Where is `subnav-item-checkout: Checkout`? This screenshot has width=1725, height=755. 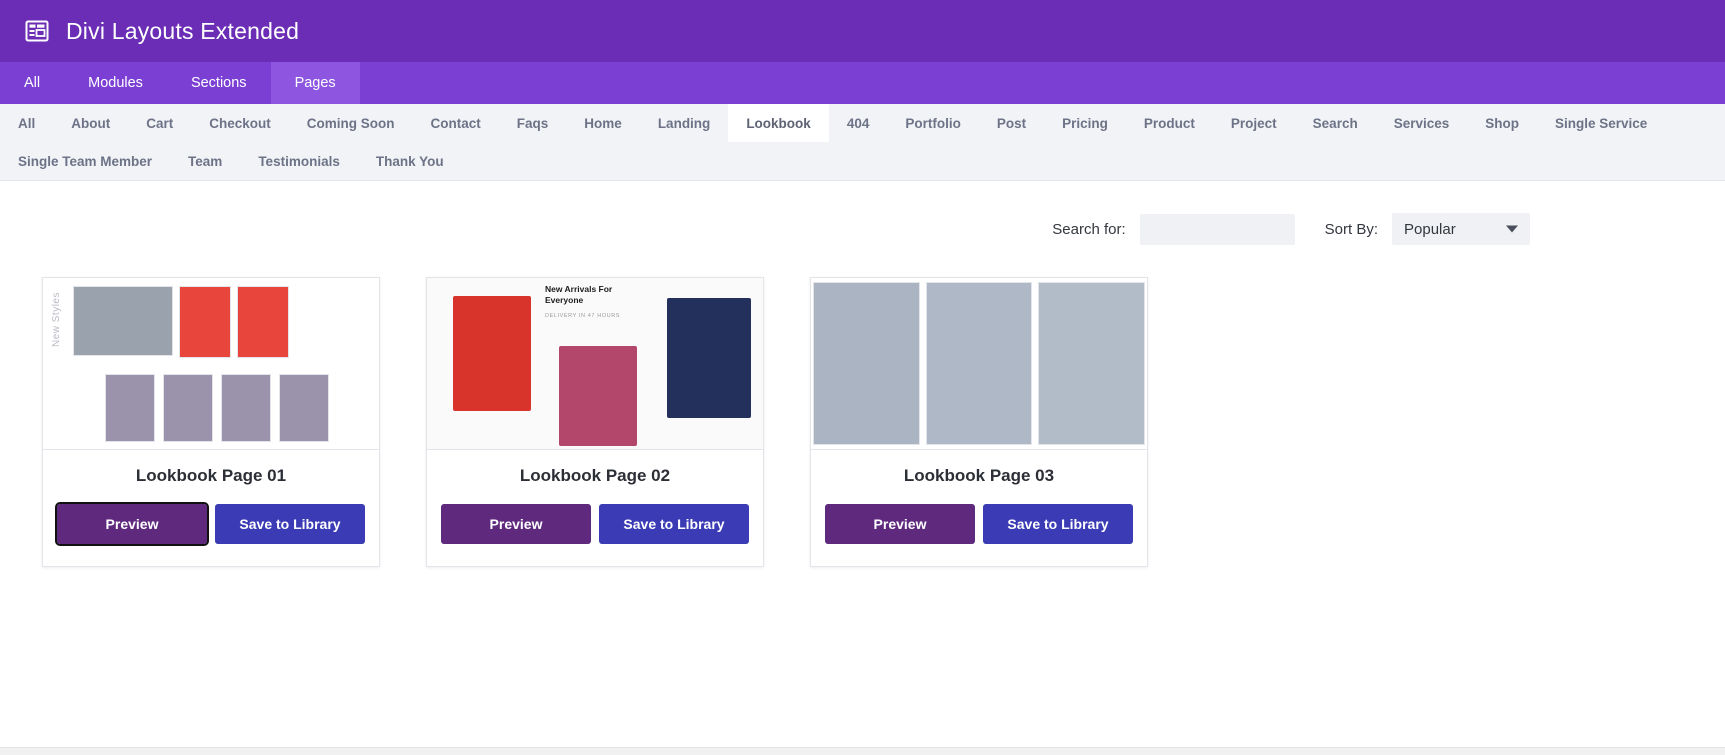
subnav-item-checkout: Checkout is located at coordinates (240, 123).